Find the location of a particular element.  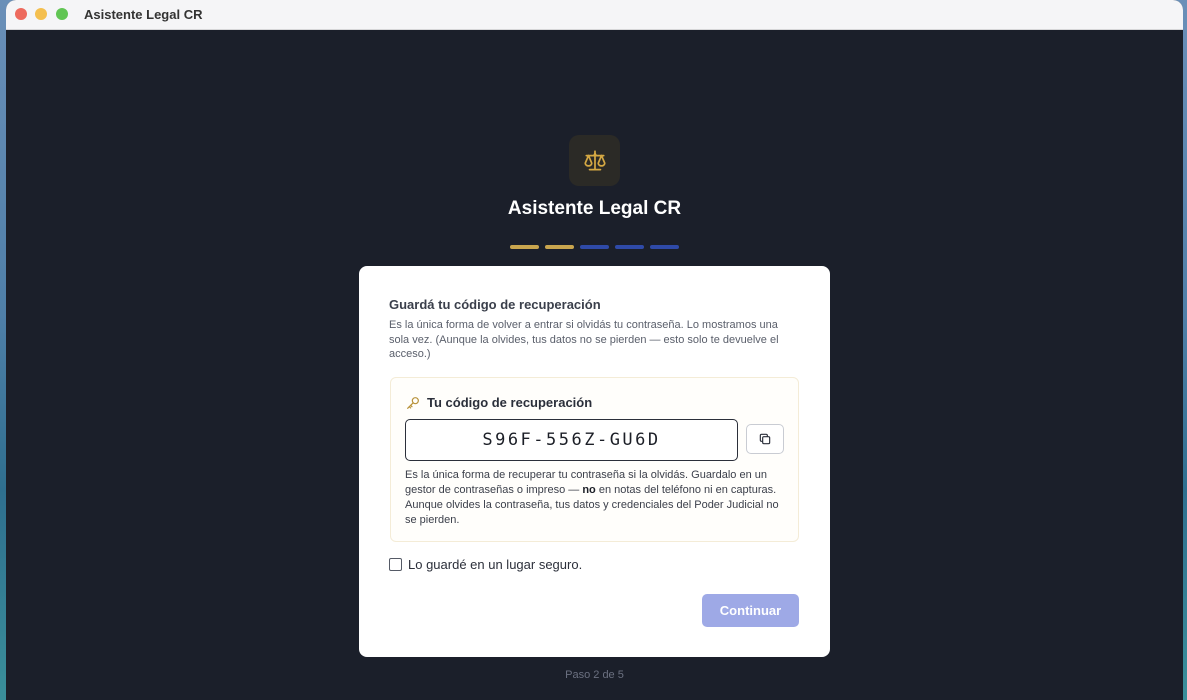

key-icon is located at coordinates (413, 403).